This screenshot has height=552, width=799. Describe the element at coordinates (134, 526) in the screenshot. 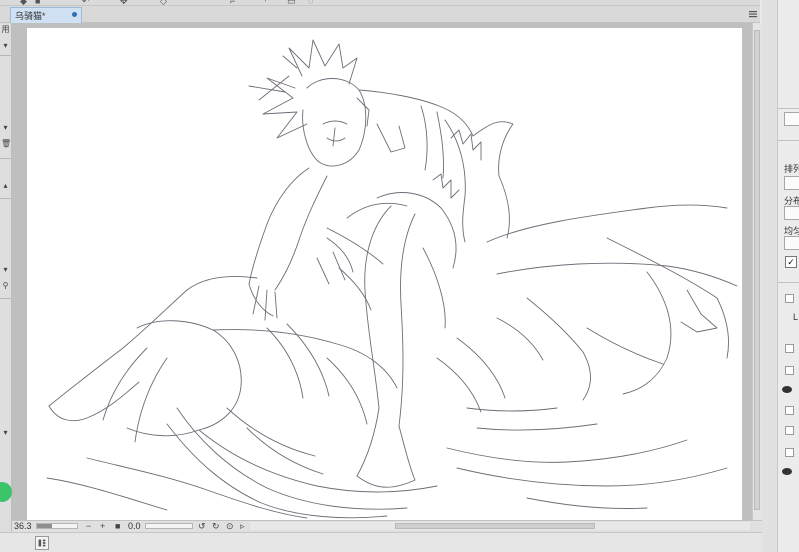

I see `rotation-value: 0.0` at that location.